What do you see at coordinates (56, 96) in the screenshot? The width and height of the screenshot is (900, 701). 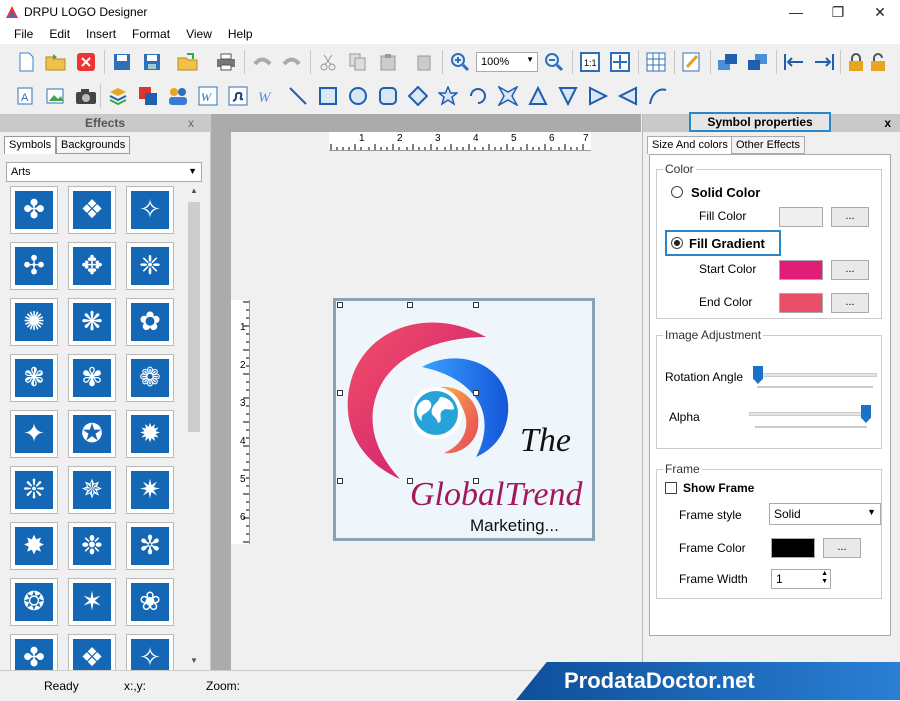 I see `insert-image-icon` at bounding box center [56, 96].